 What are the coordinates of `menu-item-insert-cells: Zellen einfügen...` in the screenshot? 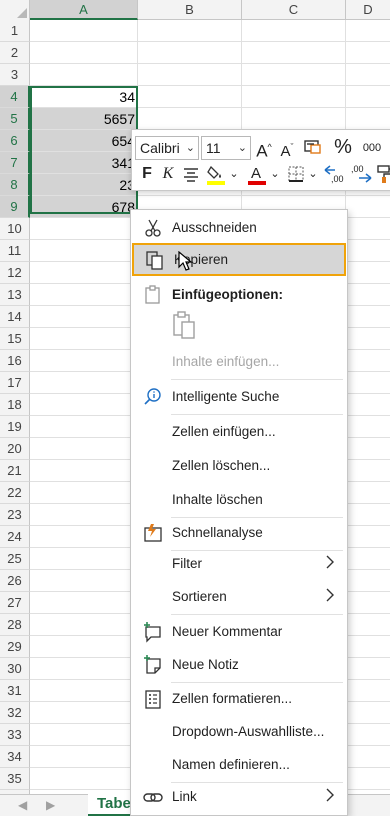 It's located at (239, 431).